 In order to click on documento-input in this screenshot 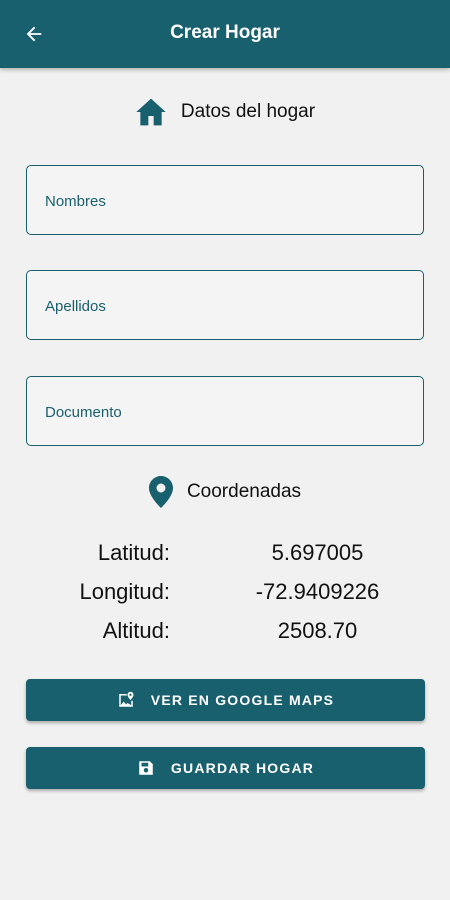, I will do `click(225, 412)`.